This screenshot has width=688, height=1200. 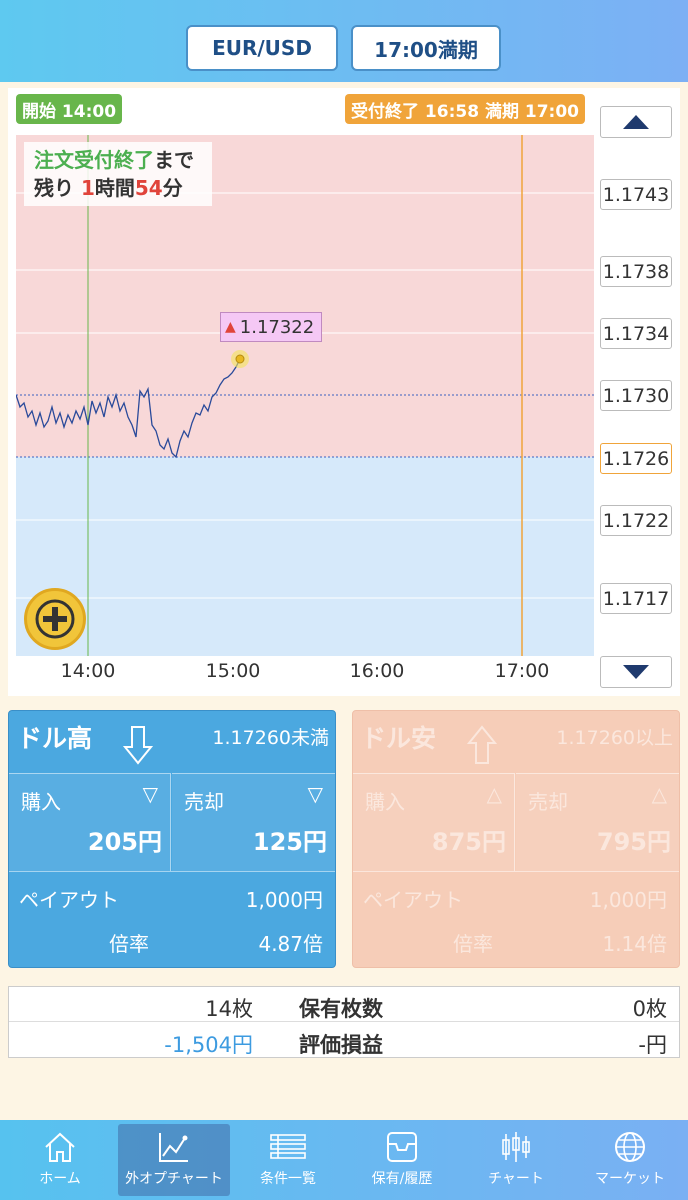 I want to click on bottom-nav: ホーム 外オプチャート 条件一覧 保有/履歴 チャート マーケット, so click(x=344, y=1160).